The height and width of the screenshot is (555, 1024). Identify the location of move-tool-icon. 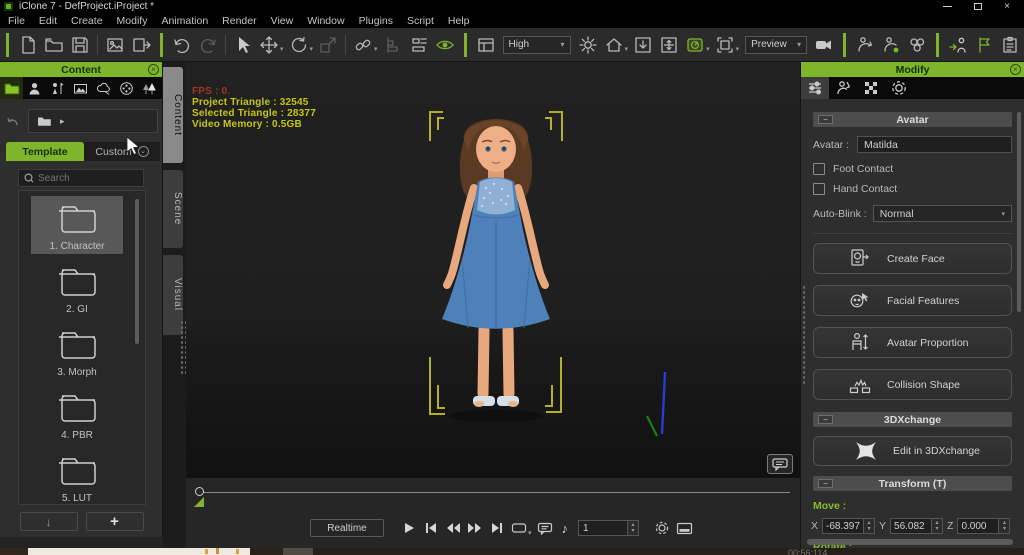
(269, 45).